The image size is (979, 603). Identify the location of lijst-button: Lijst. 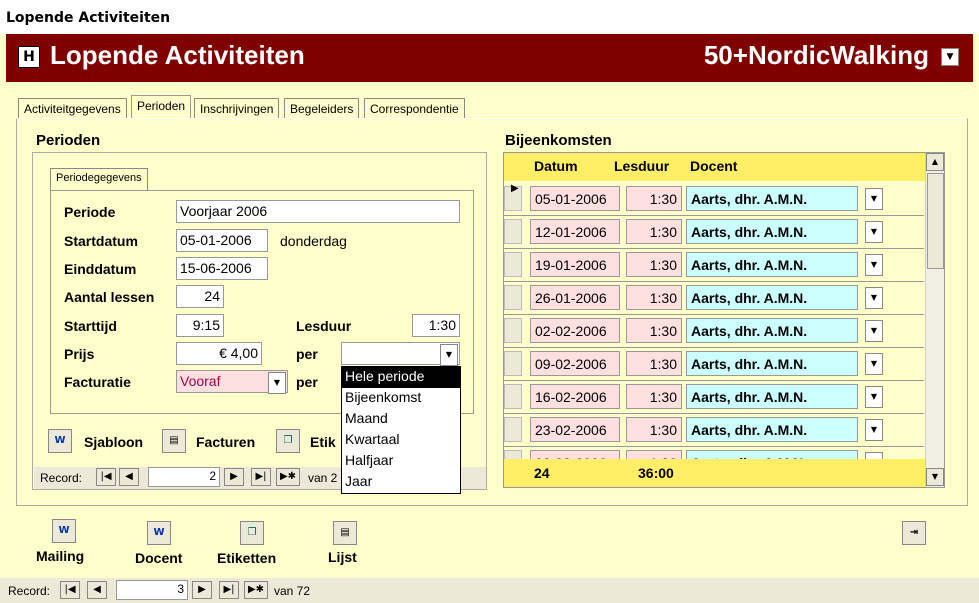
(342, 557).